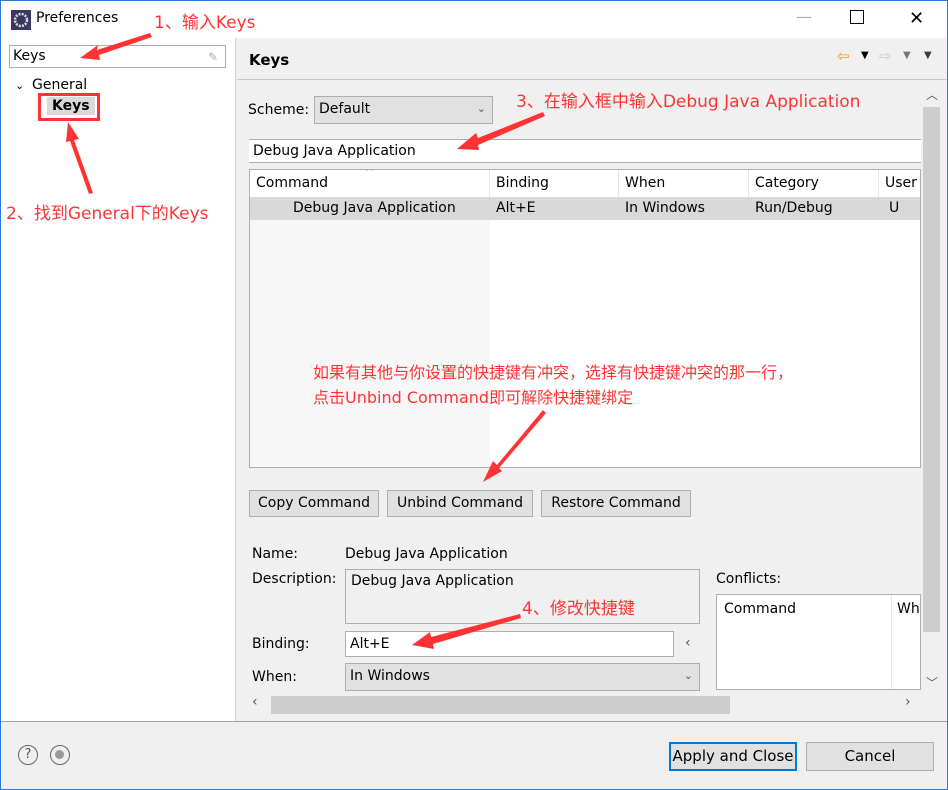  I want to click on annotation-note-line2: 点击Unbind Command即可解除快捷键绑定, so click(473, 397).